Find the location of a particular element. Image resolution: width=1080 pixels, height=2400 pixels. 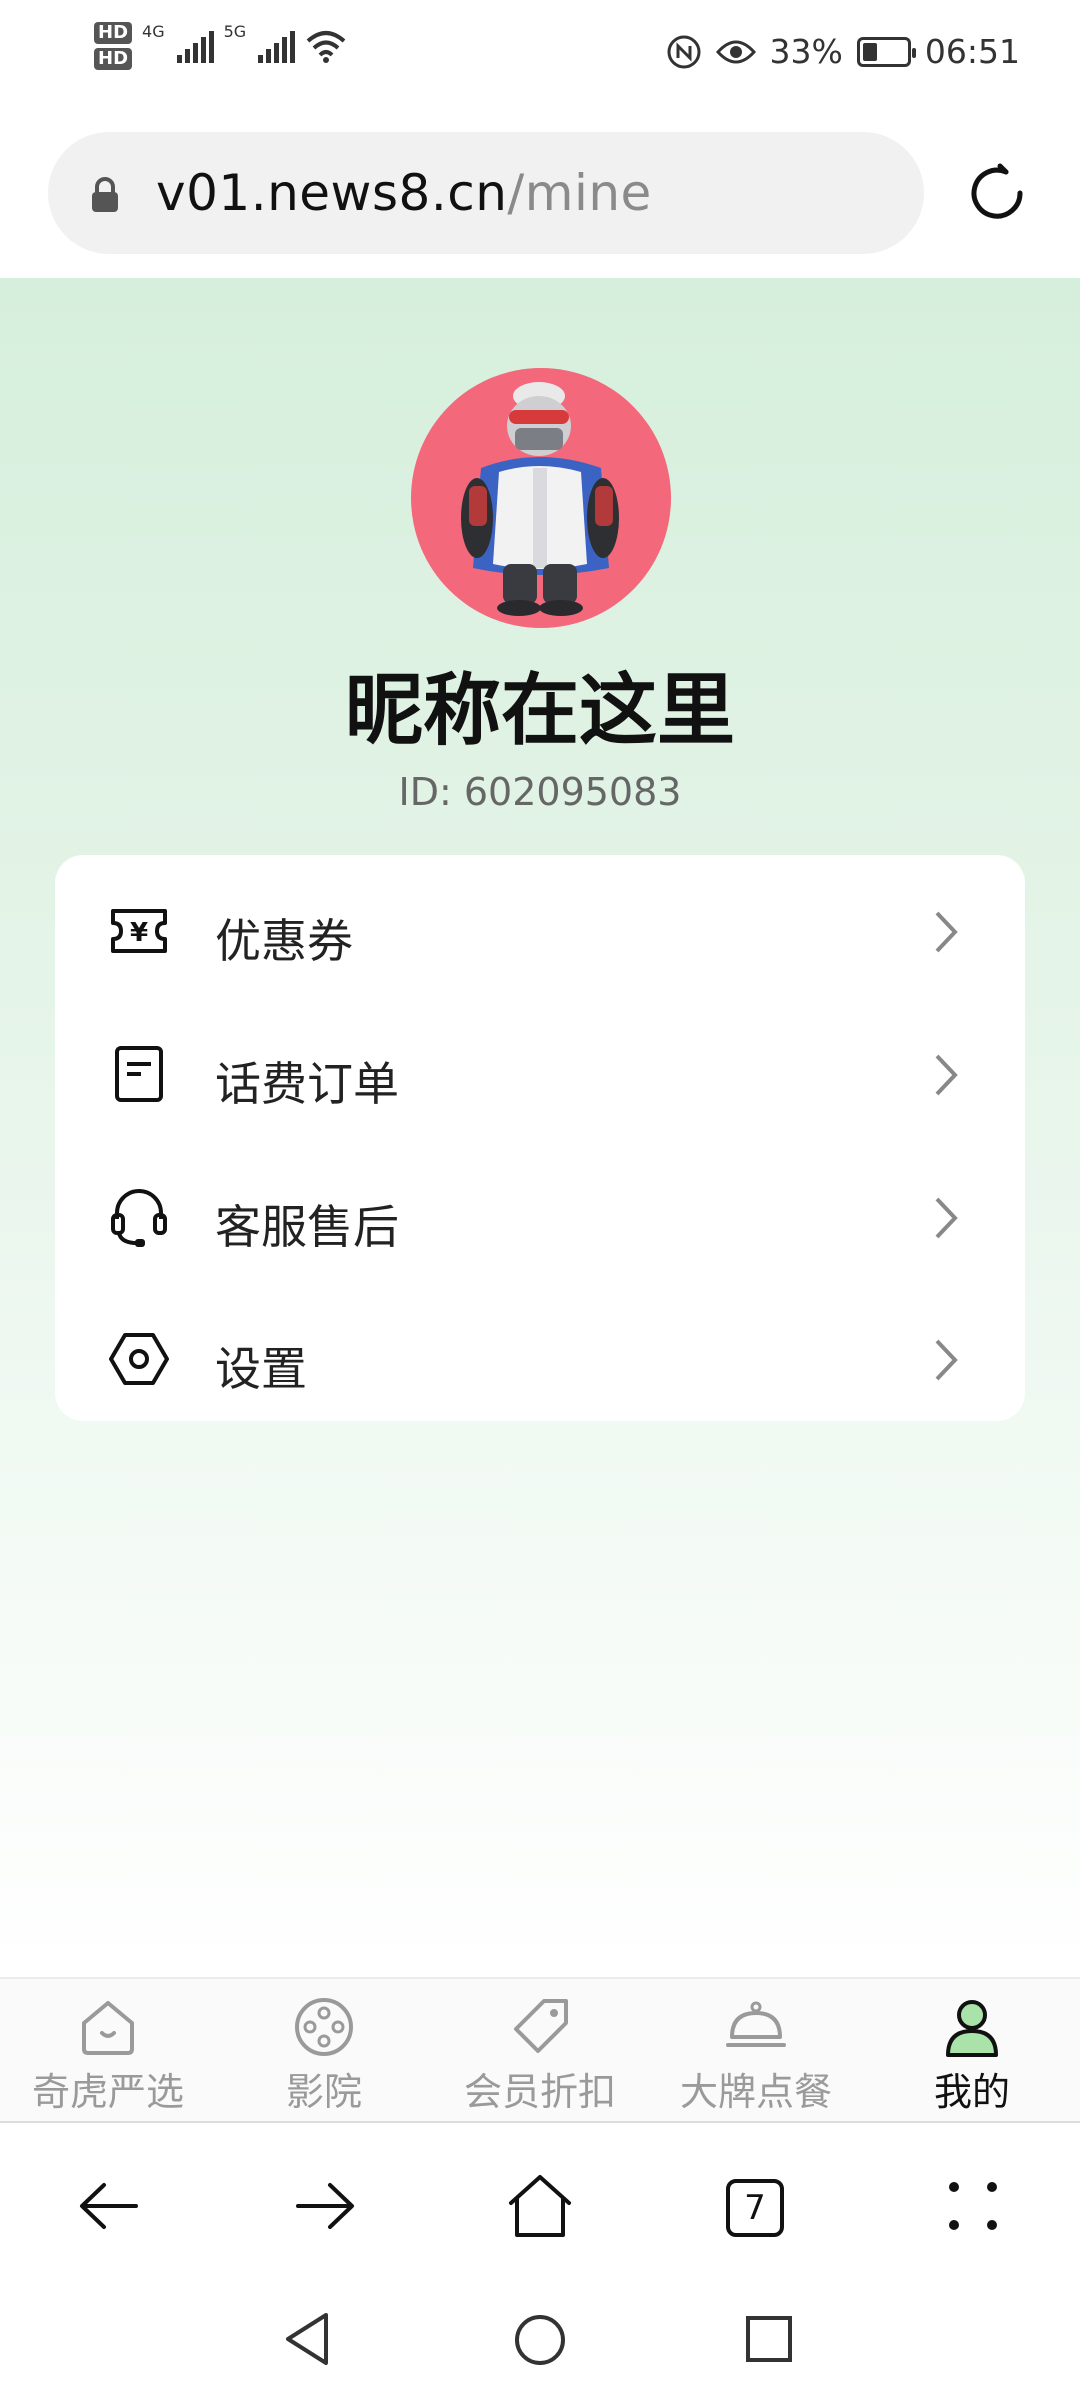

hd-badge-1: HD is located at coordinates (113, 33).